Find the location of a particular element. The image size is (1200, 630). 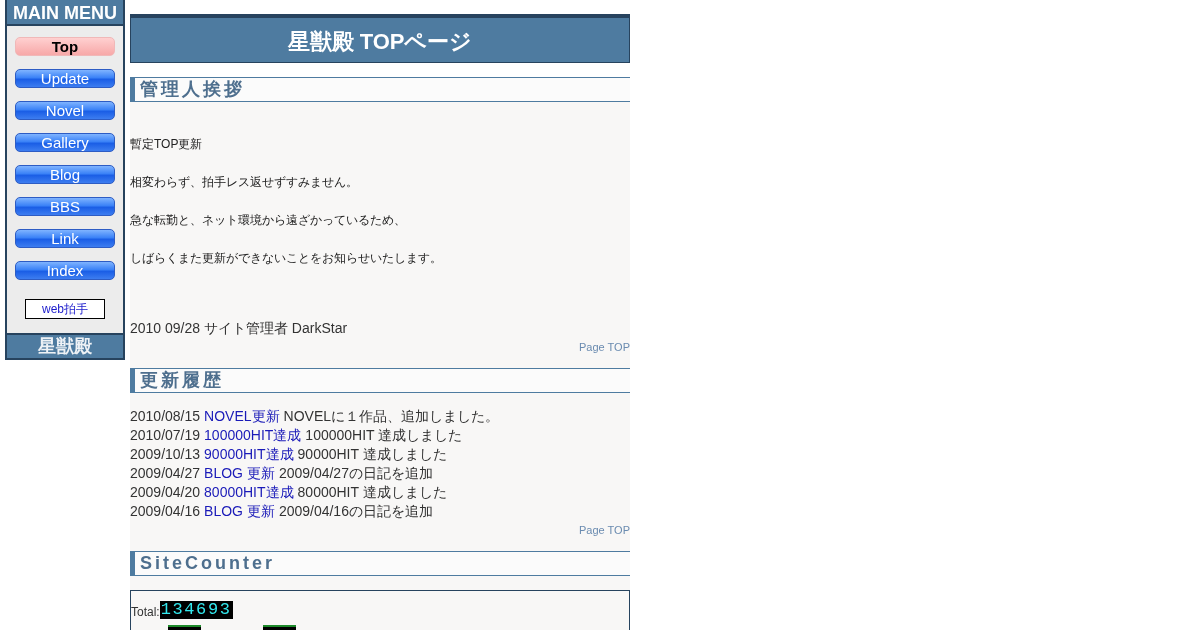

signature-text: 2010 09/28 サイト管理者 DarkStar is located at coordinates (239, 328).